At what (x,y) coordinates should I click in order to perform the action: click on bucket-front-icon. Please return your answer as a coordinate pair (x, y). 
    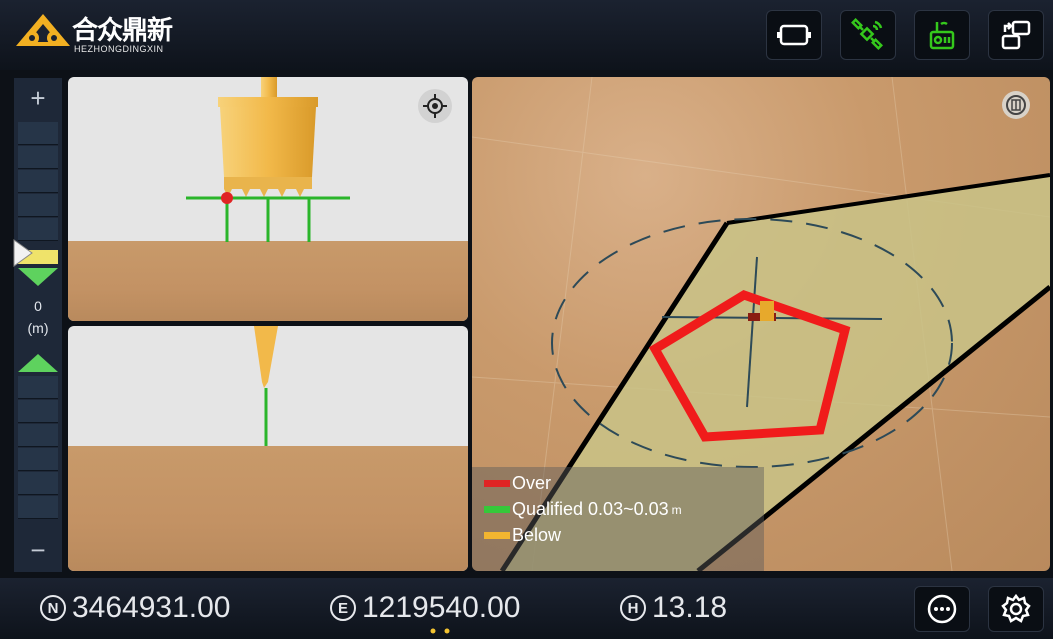
    Looking at the image, I should click on (268, 159).